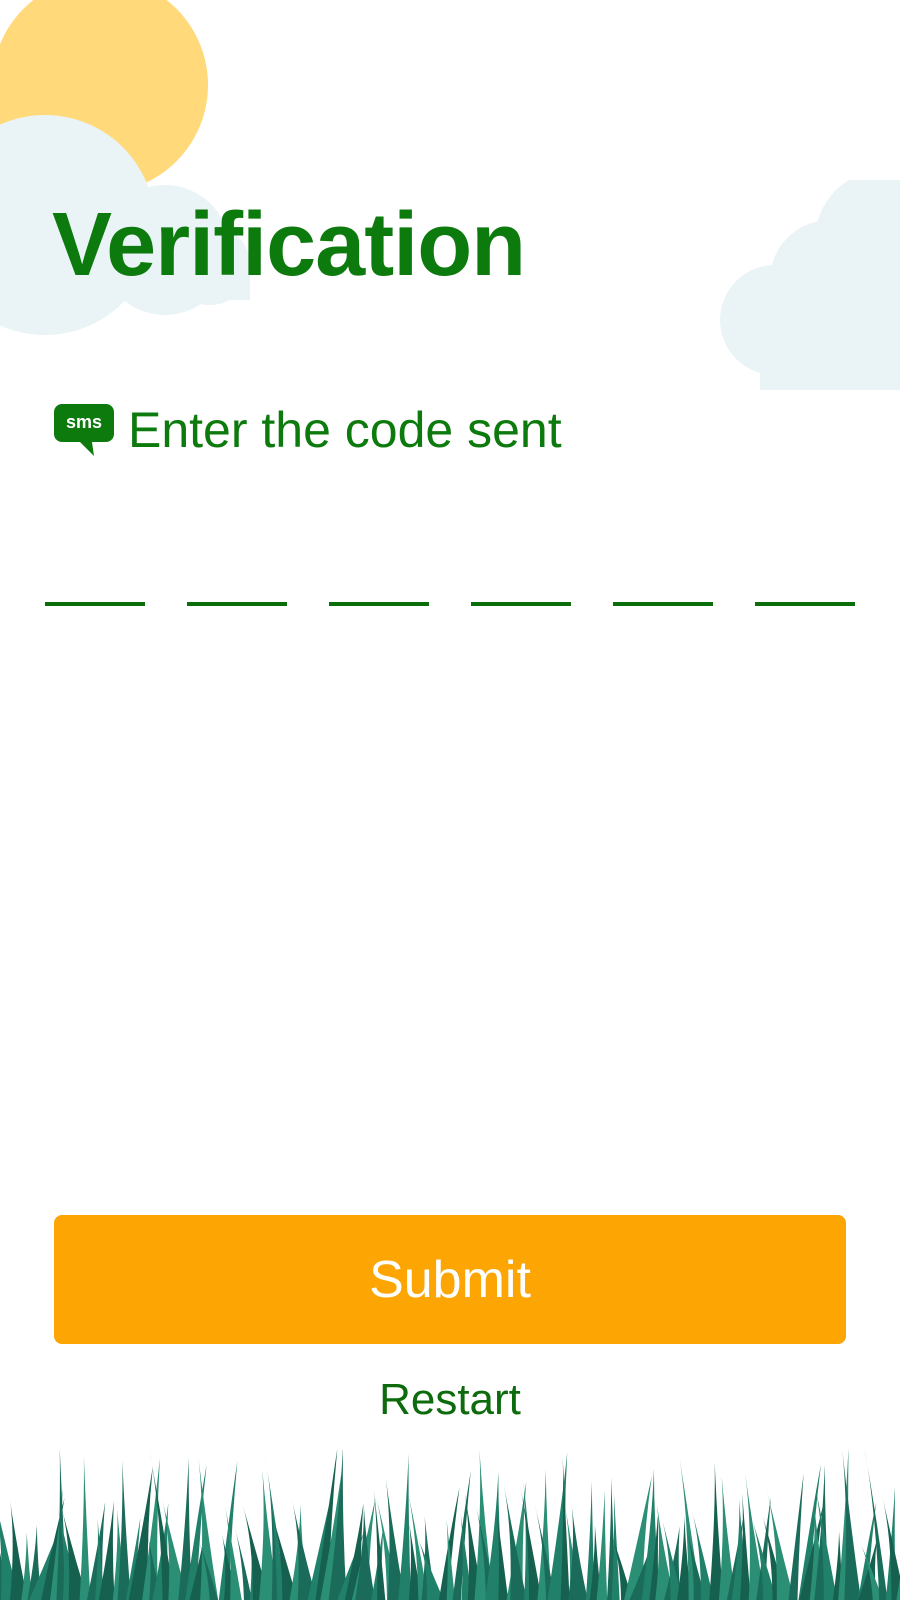 The height and width of the screenshot is (1600, 900). What do you see at coordinates (345, 430) in the screenshot?
I see `instruction-text: Enter the code sent` at bounding box center [345, 430].